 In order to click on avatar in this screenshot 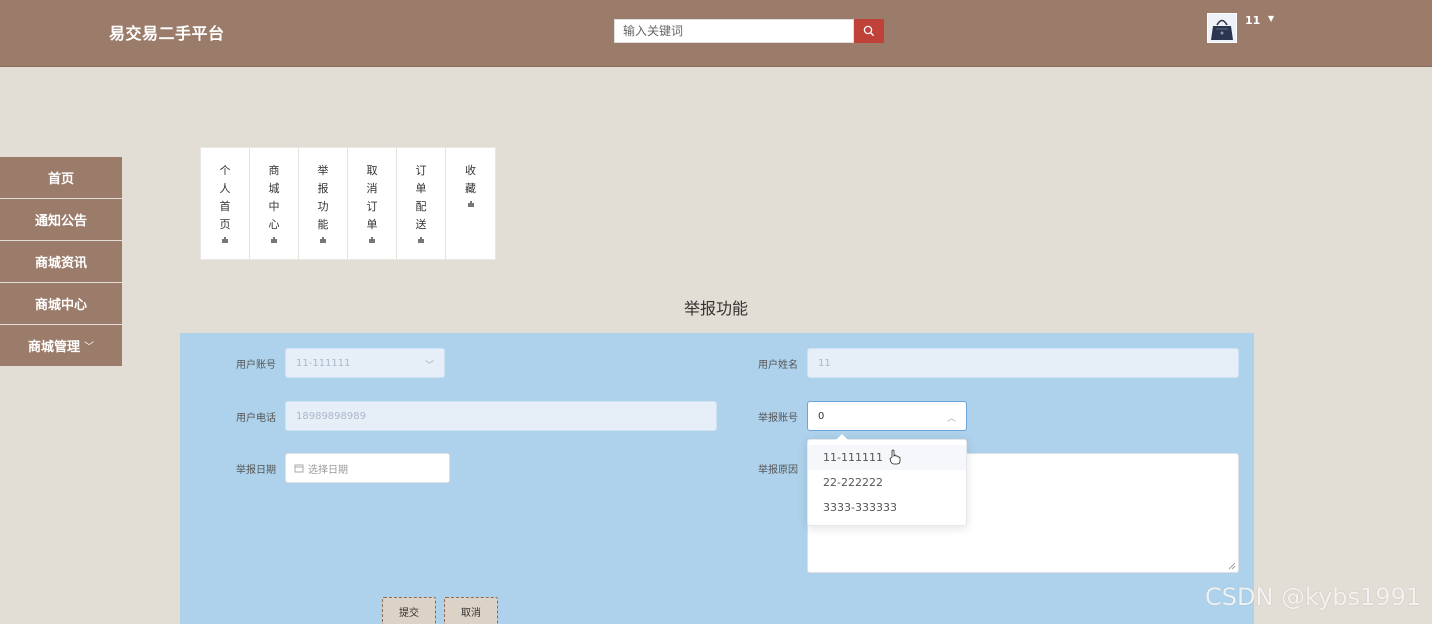, I will do `click(1222, 28)`.